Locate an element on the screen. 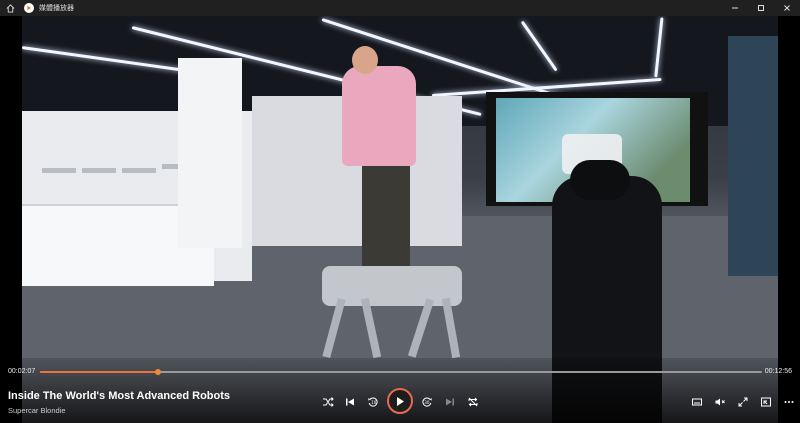 The image size is (800, 423). close-icon is located at coordinates (787, 8).